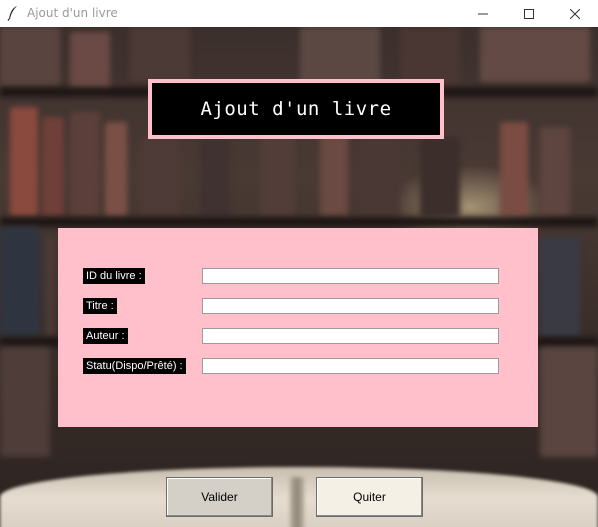  I want to click on minimize-button, so click(483, 13).